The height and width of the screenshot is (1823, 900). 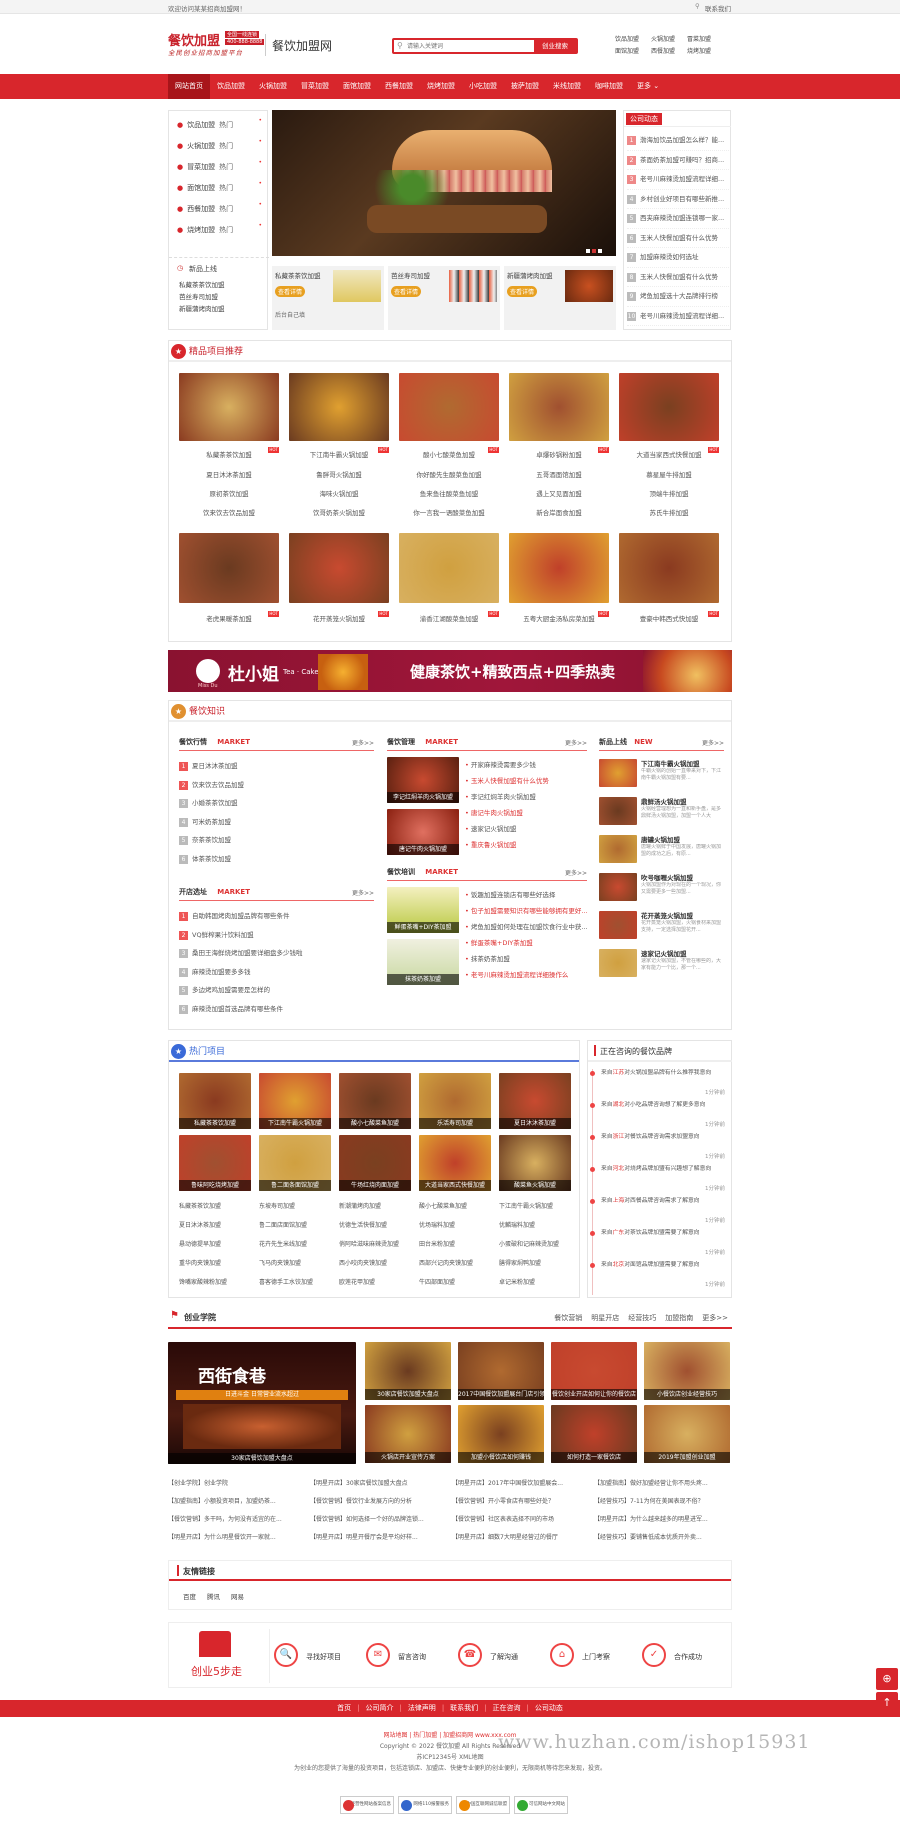 I want to click on friend-link: 百度, so click(x=189, y=1596).